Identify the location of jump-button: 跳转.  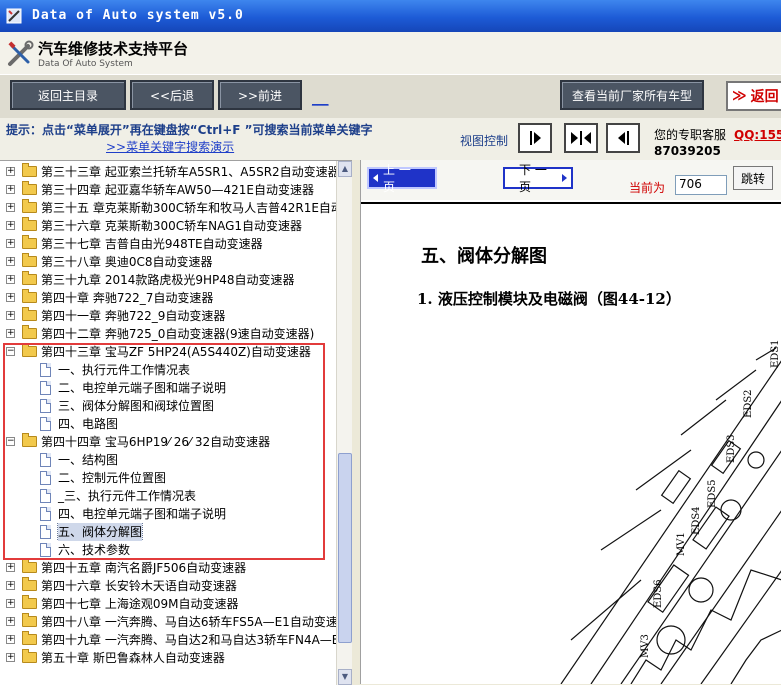
(753, 178).